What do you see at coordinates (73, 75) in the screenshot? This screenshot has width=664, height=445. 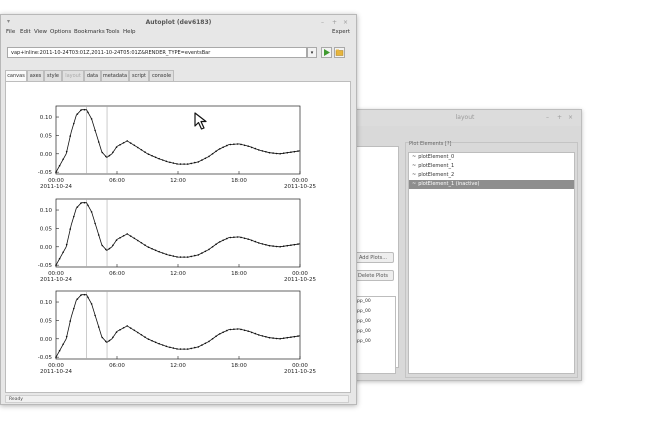 I see `tab-layout: layout` at bounding box center [73, 75].